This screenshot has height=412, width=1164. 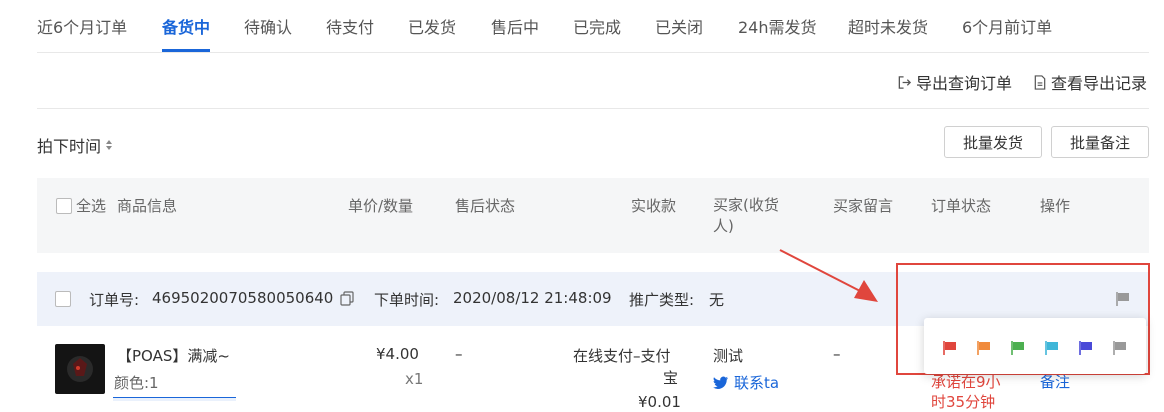 What do you see at coordinates (593, 52) in the screenshot?
I see `tabs-divider` at bounding box center [593, 52].